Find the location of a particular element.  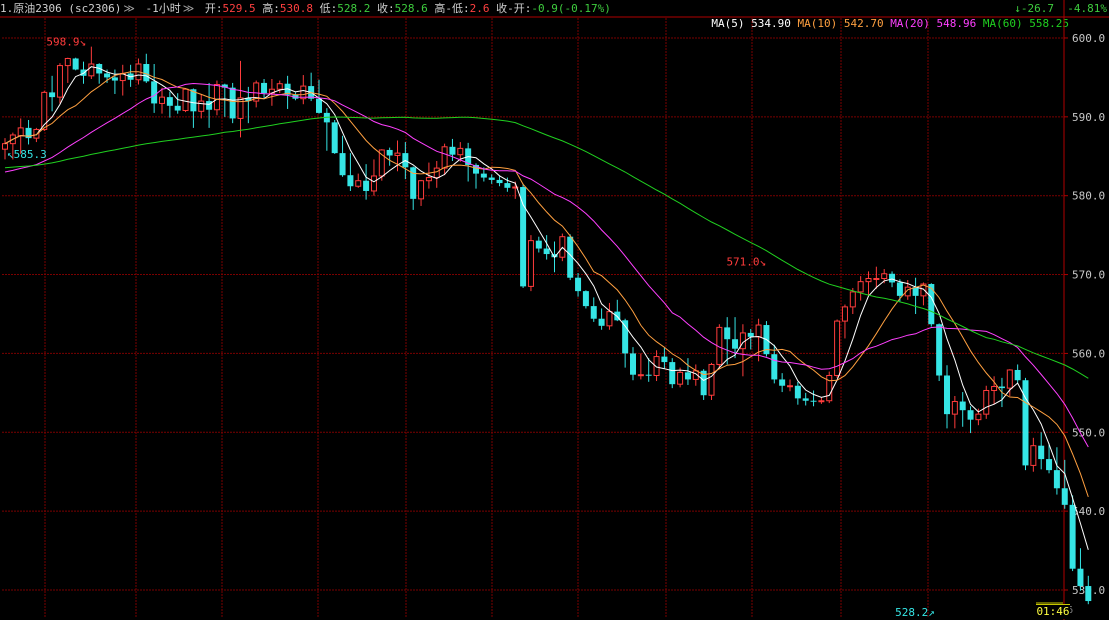

total-change-value: -26.7 is located at coordinates (1037, 8).